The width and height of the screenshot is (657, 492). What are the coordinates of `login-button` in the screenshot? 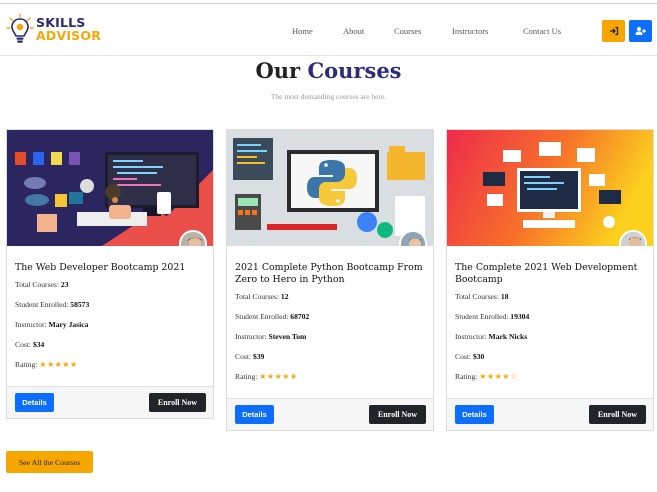 It's located at (613, 31).